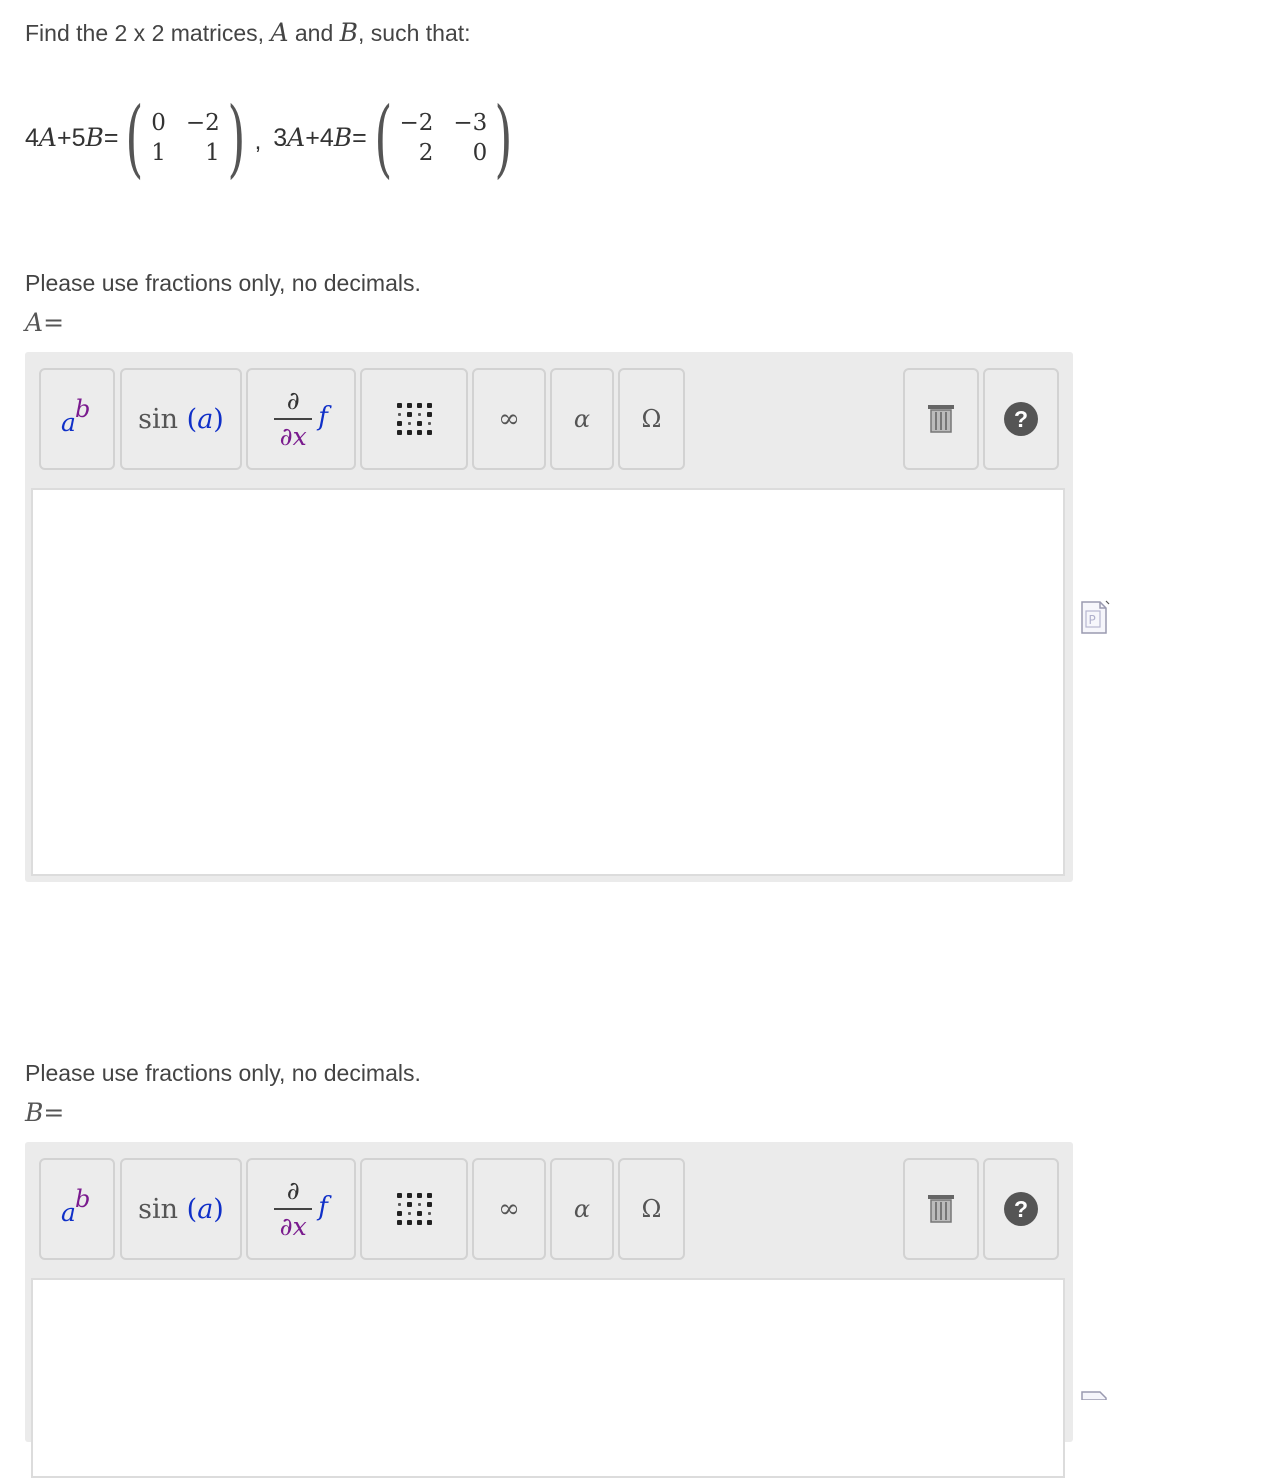  I want to click on equation-2-lhs: 3A+4B=, so click(319, 138).